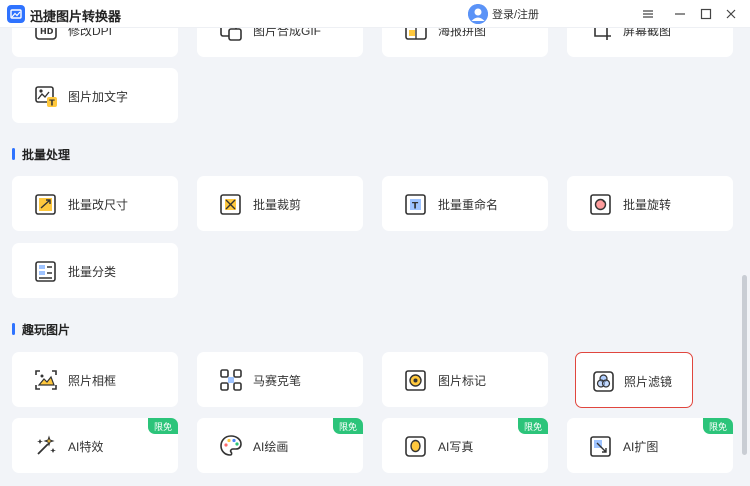 This screenshot has width=750, height=486. What do you see at coordinates (287, 33) in the screenshot?
I see `tool-card-label: 图片合成GIF` at bounding box center [287, 33].